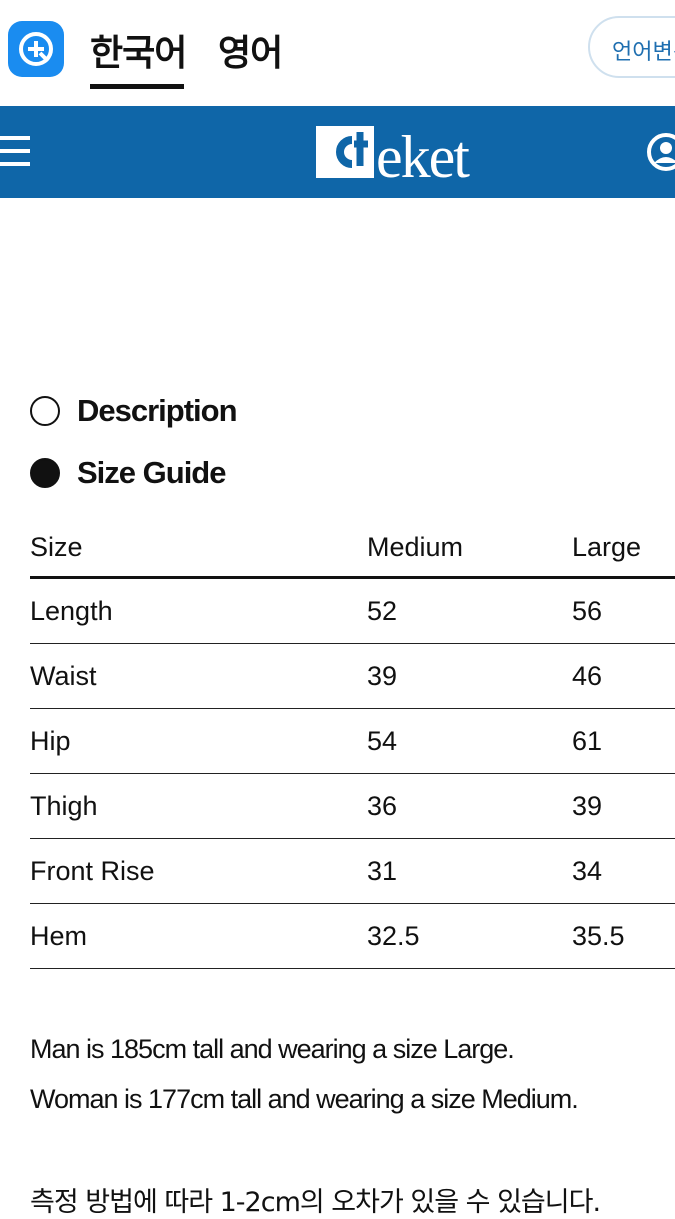 This screenshot has width=675, height=1219. What do you see at coordinates (623, 936) in the screenshot?
I see `large-value: 35.5` at bounding box center [623, 936].